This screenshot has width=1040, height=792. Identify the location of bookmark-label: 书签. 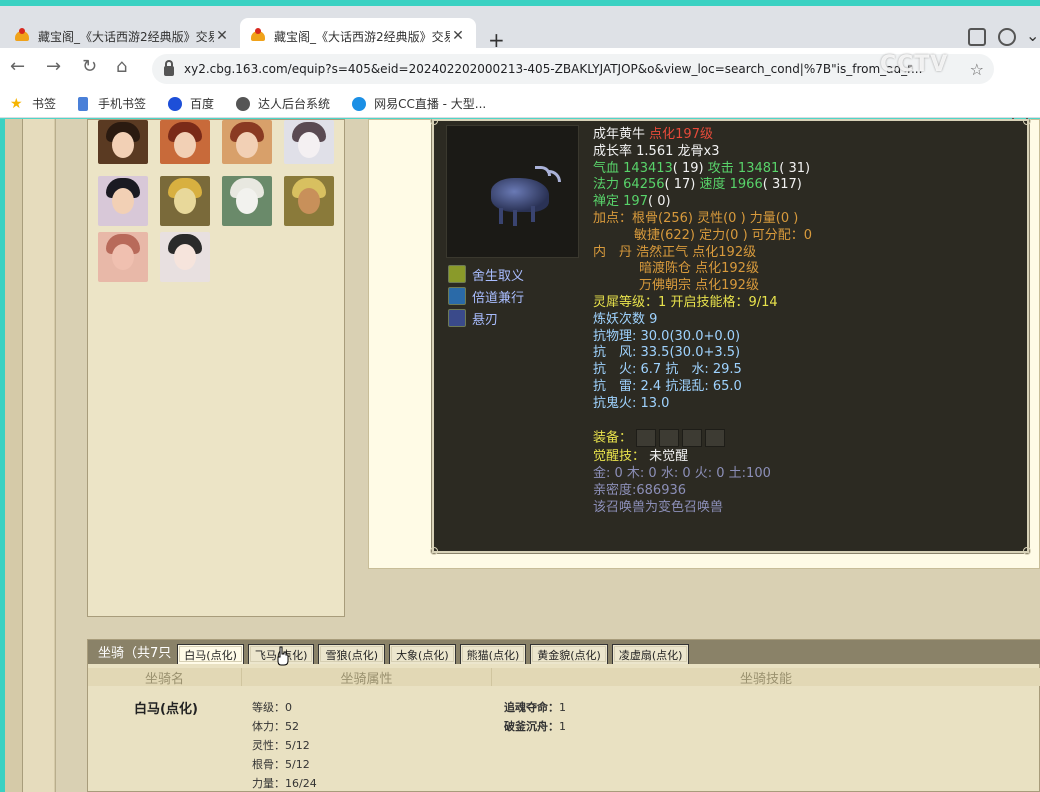
(44, 104).